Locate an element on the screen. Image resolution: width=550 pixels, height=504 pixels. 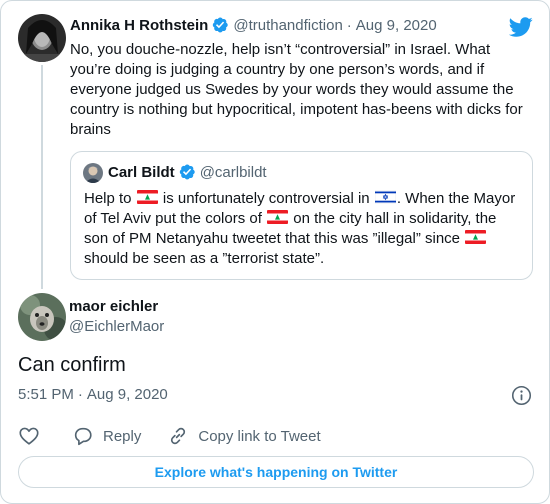
quoted-text-part-1: Help to is located at coordinates (108, 198).